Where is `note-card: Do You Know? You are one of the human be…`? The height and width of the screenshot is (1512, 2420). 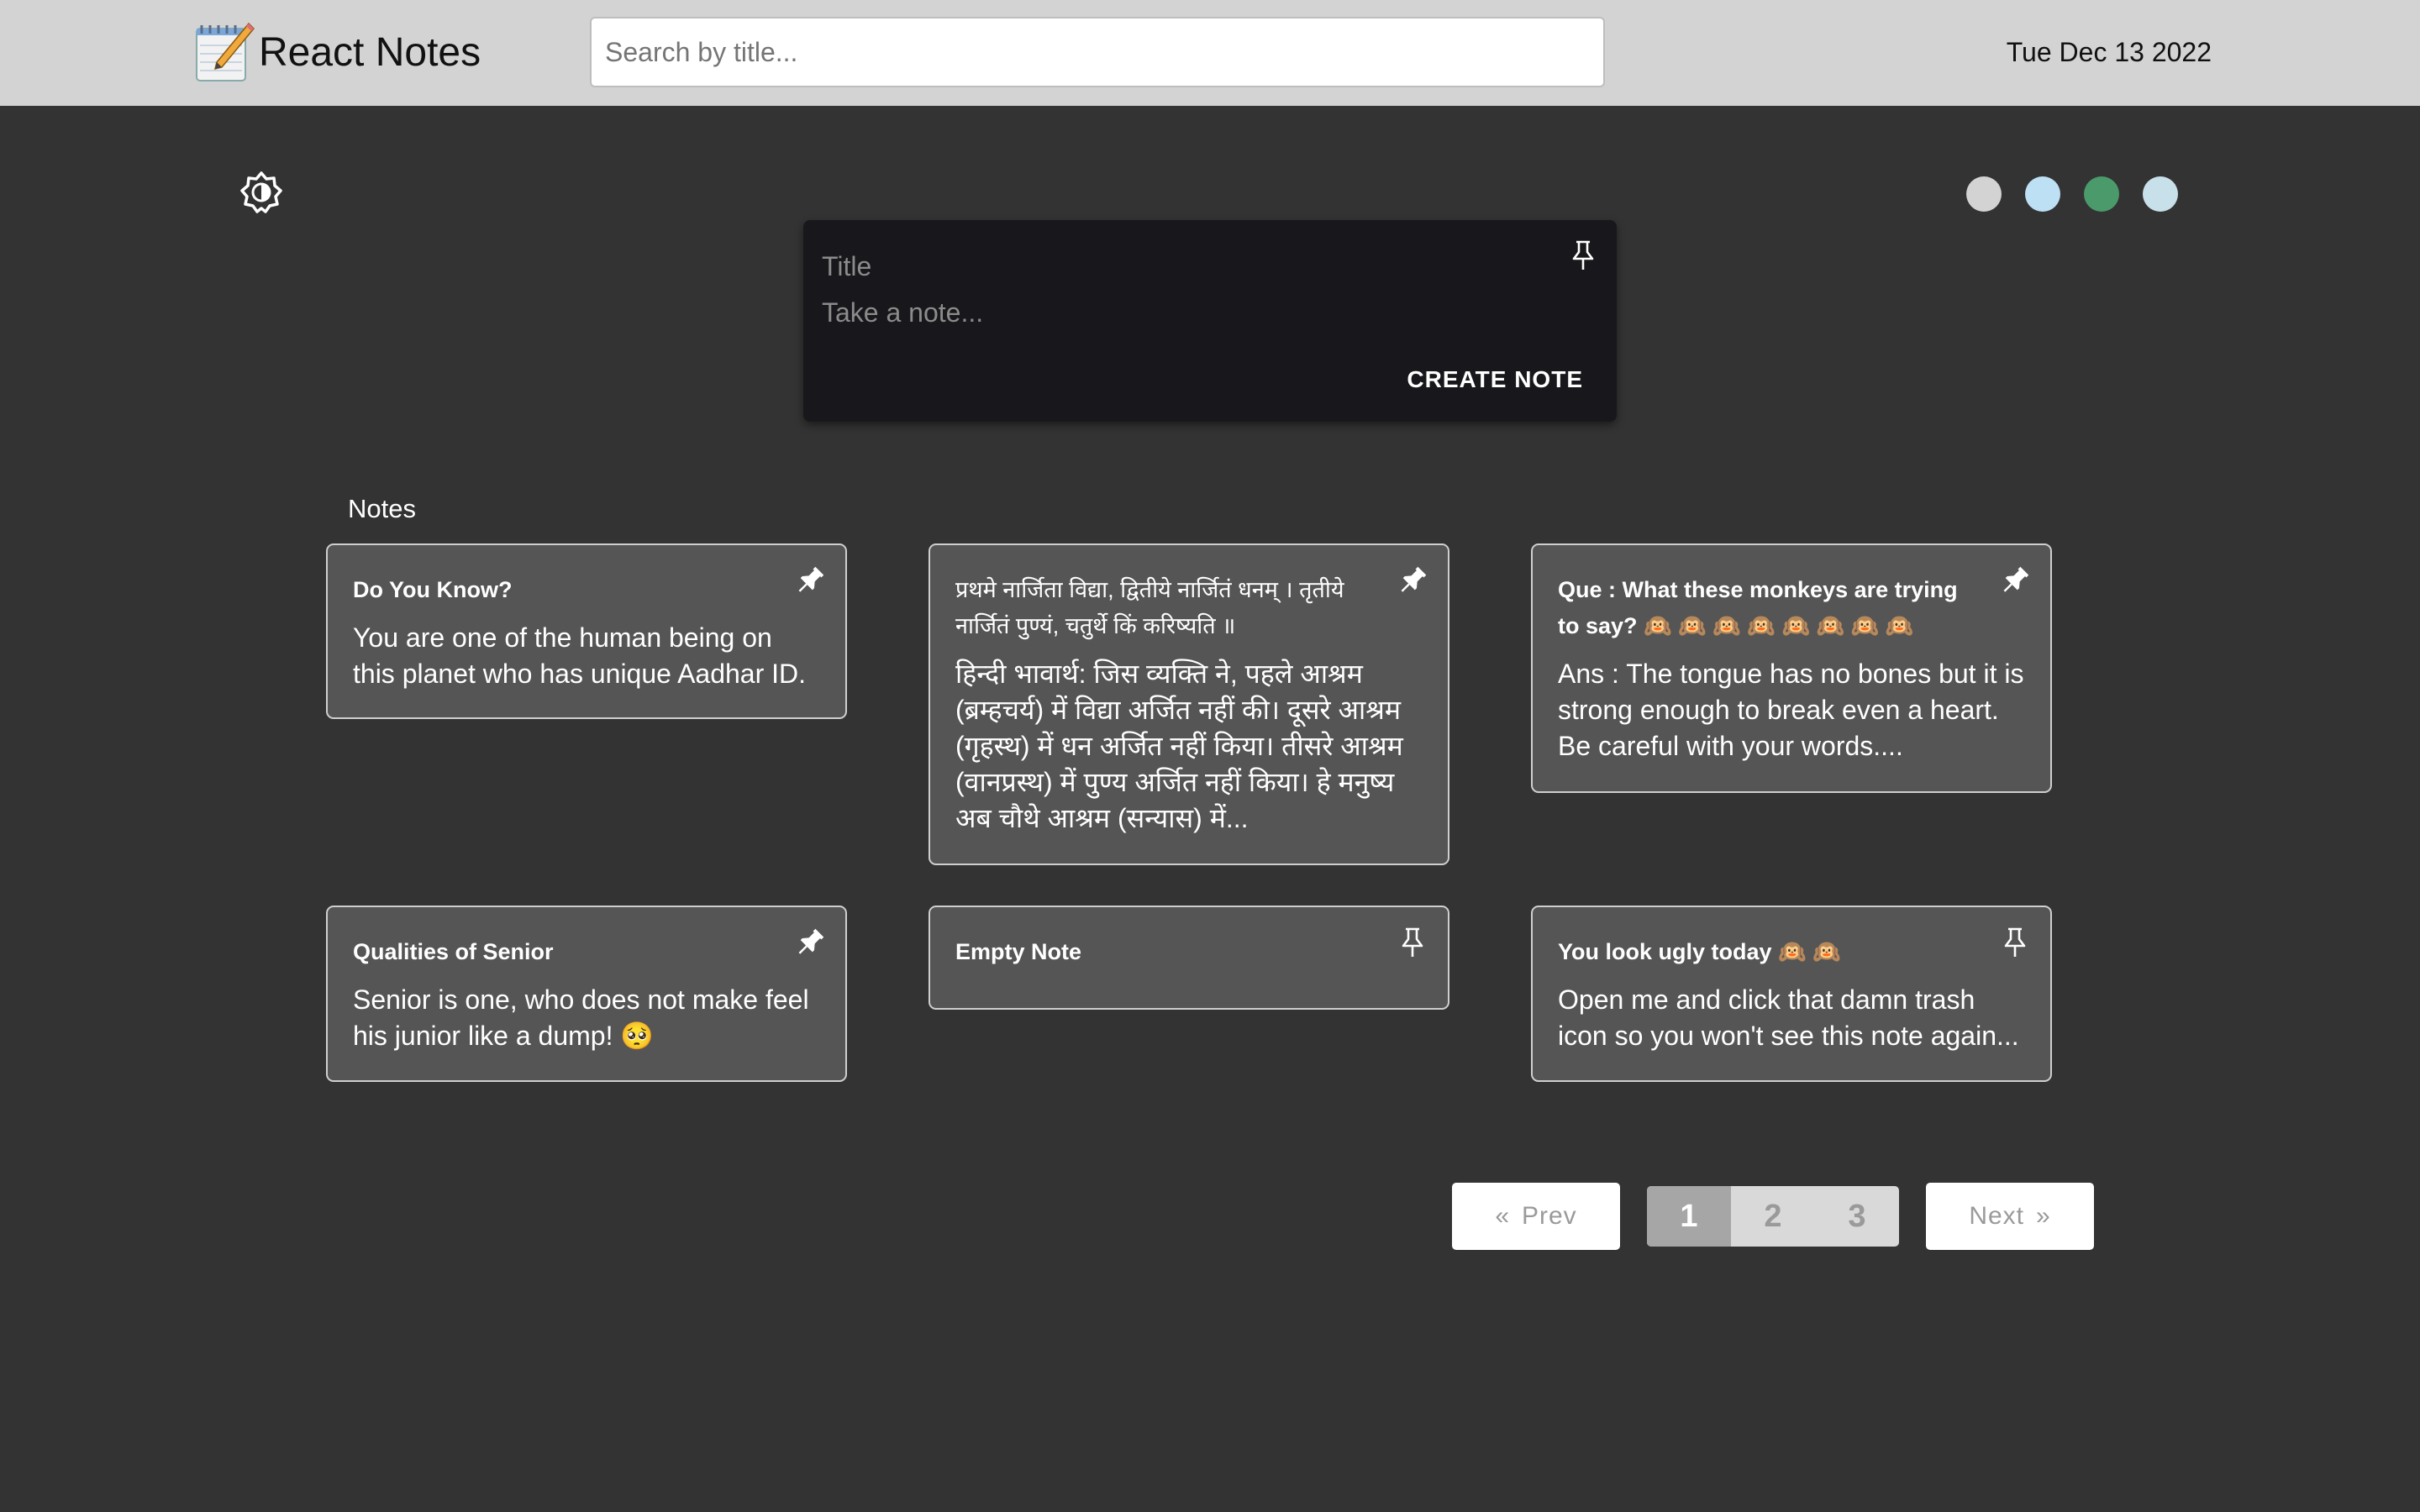
note-card: Do You Know? You are one of the human be… is located at coordinates (586, 631).